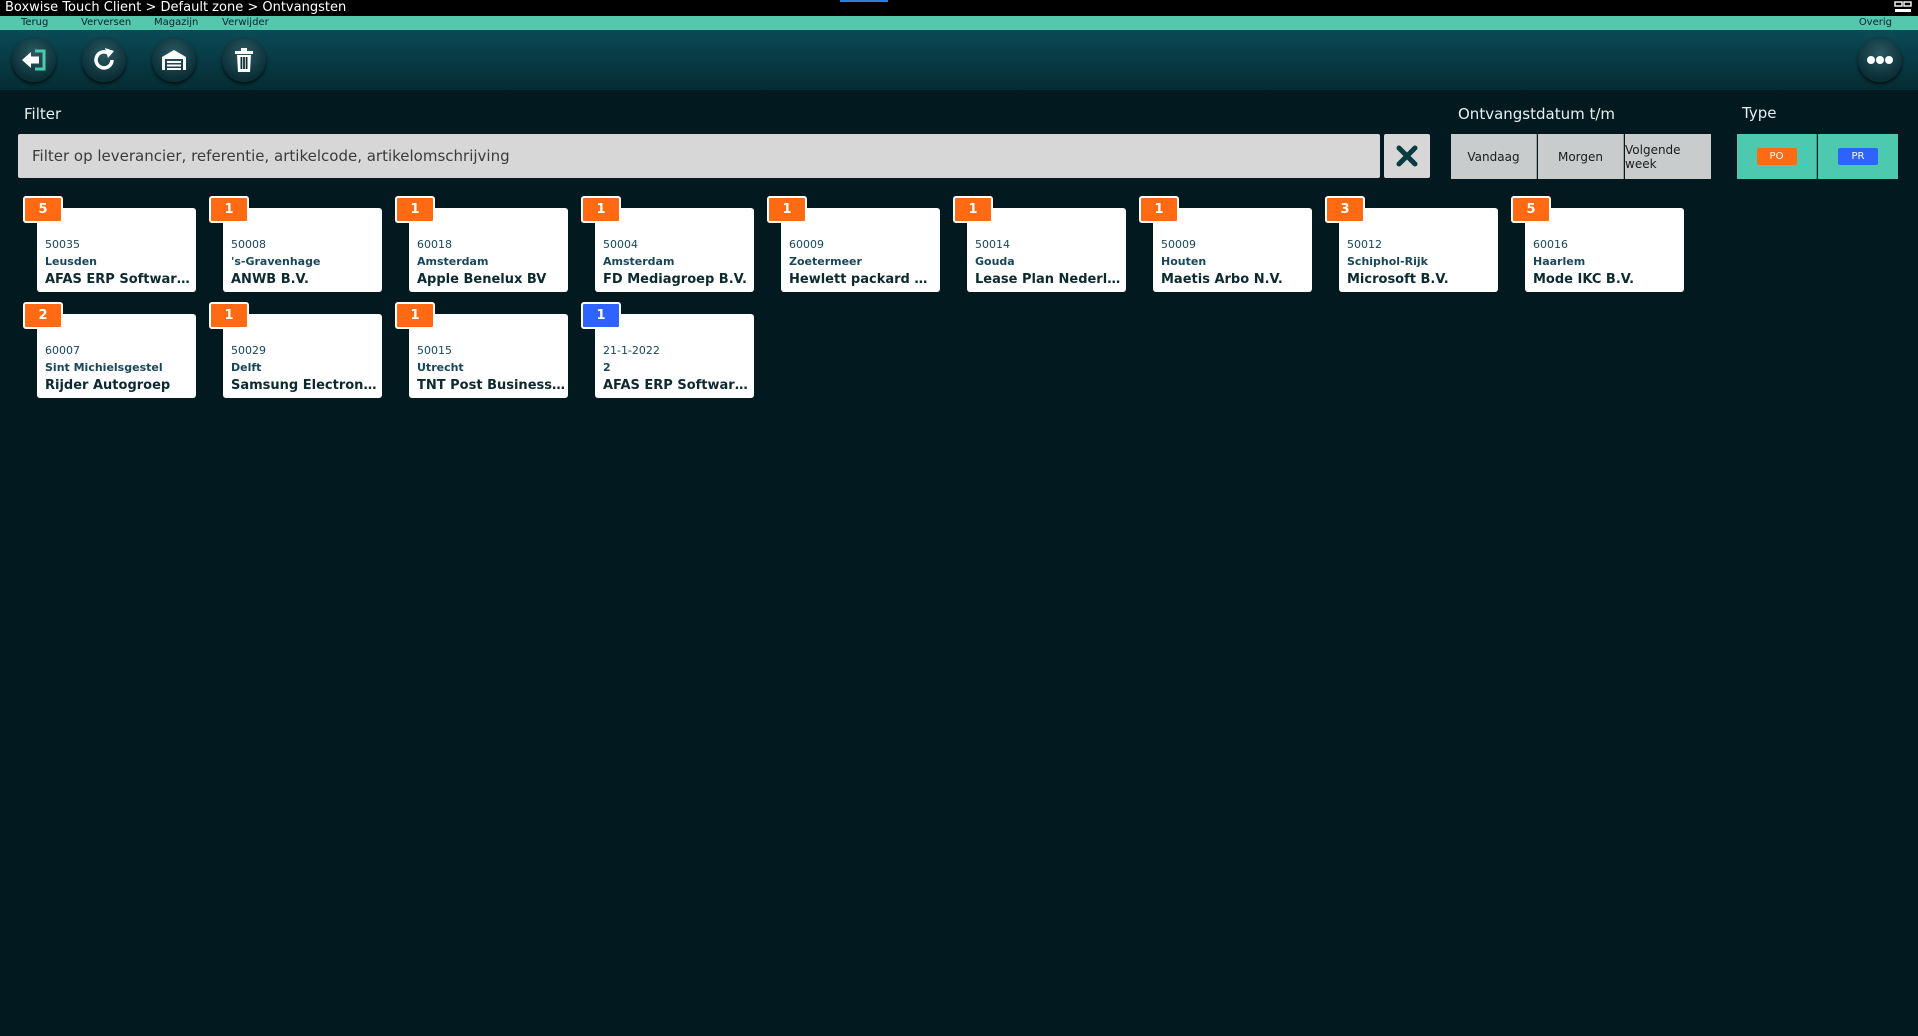  Describe the element at coordinates (699, 156) in the screenshot. I see `filter-input` at that location.